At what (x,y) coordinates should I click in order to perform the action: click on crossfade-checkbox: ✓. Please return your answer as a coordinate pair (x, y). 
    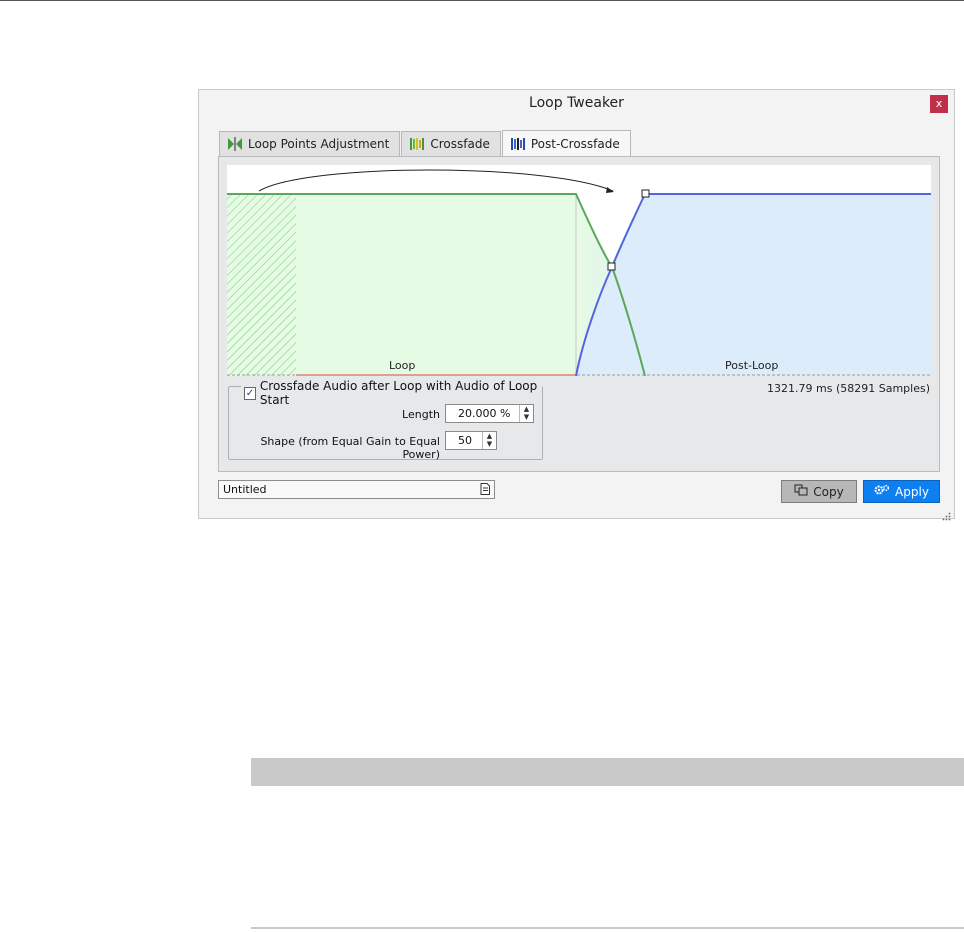
    Looking at the image, I should click on (250, 393).